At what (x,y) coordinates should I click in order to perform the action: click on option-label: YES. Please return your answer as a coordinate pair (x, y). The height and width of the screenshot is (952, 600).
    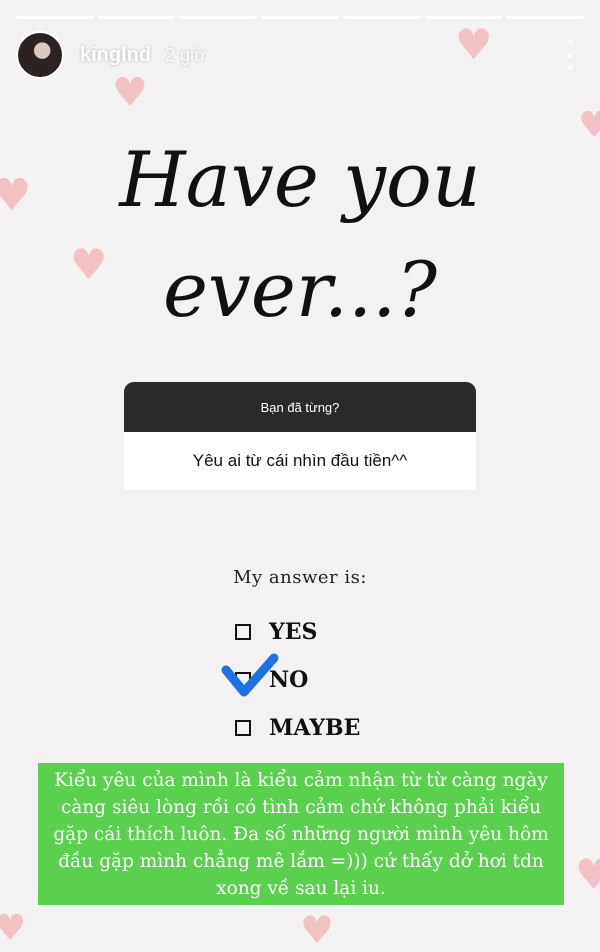
    Looking at the image, I should click on (293, 632).